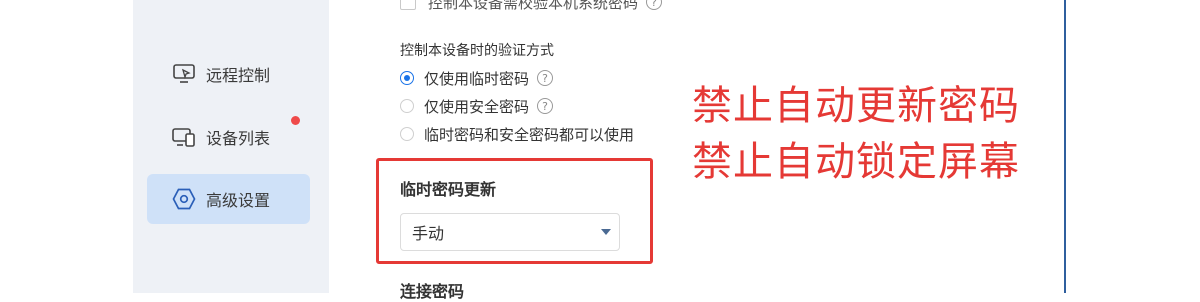 The width and height of the screenshot is (1200, 302). I want to click on chevron-down-icon, so click(606, 232).